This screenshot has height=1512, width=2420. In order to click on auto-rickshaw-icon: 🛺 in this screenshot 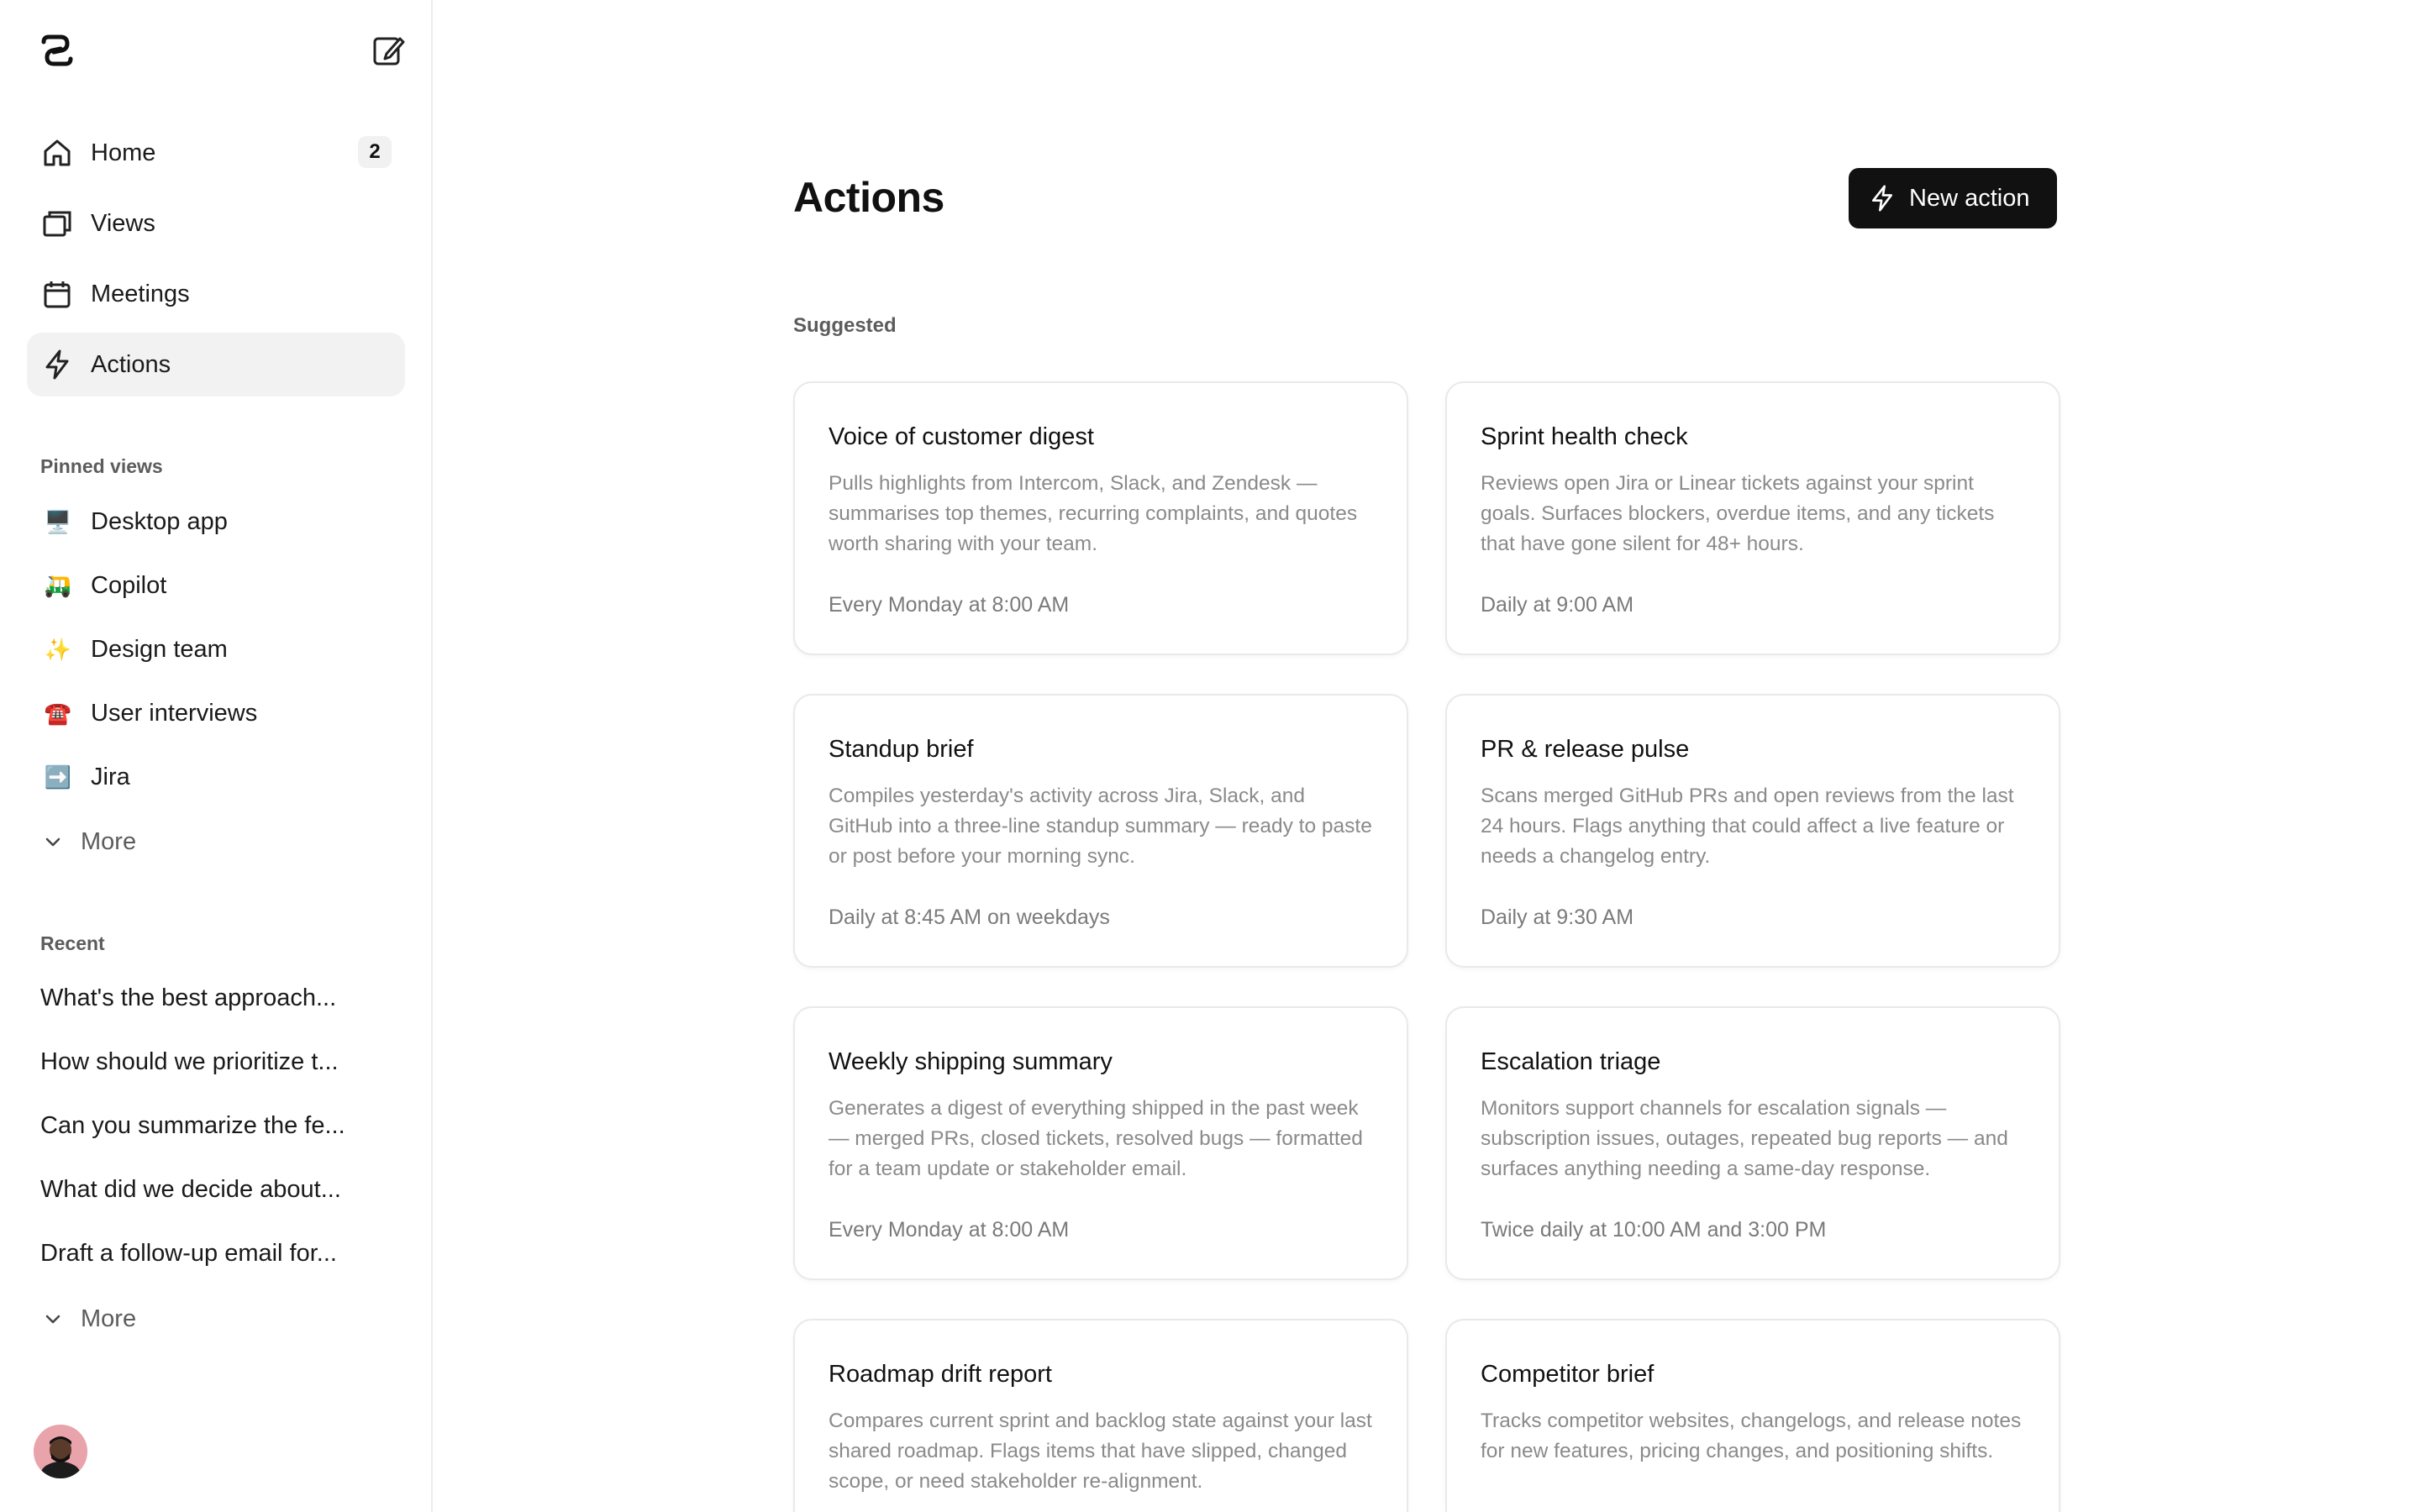, I will do `click(58, 585)`.